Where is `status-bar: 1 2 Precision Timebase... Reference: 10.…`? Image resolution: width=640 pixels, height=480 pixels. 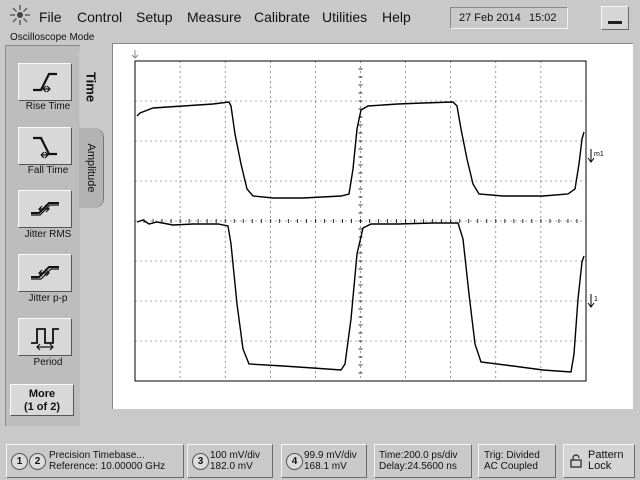
status-bar: 1 2 Precision Timebase... Reference: 10.… is located at coordinates (320, 460).